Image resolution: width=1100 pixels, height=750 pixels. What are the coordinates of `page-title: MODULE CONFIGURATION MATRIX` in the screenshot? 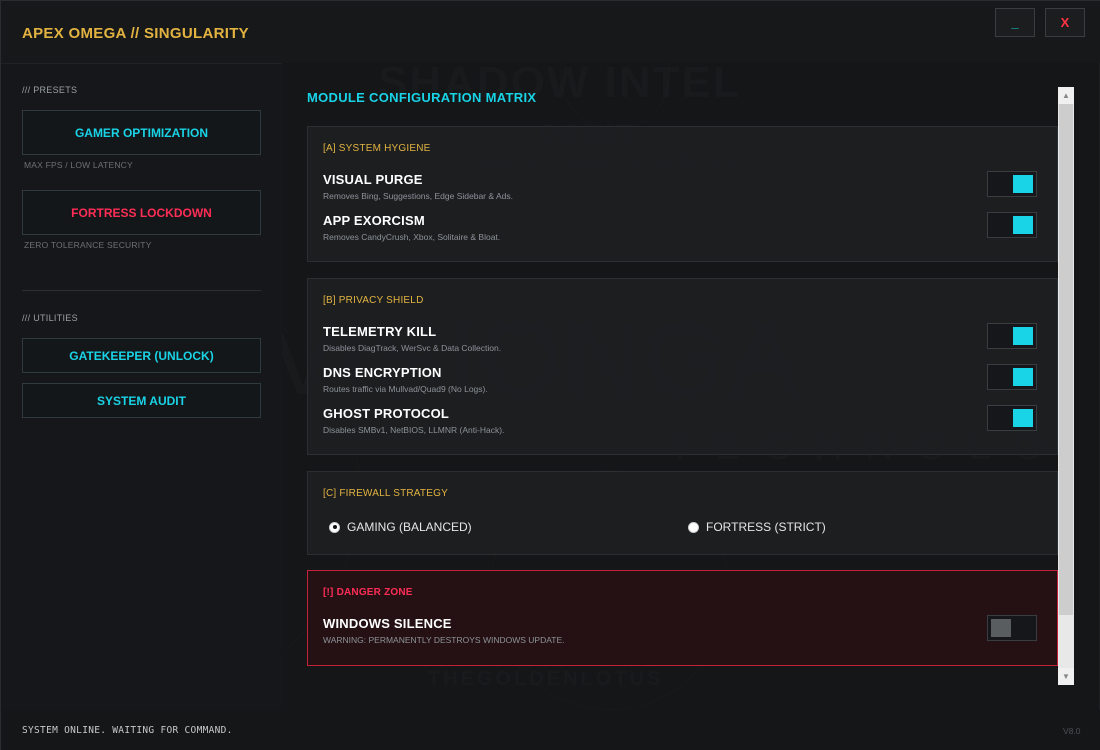 It's located at (422, 97).